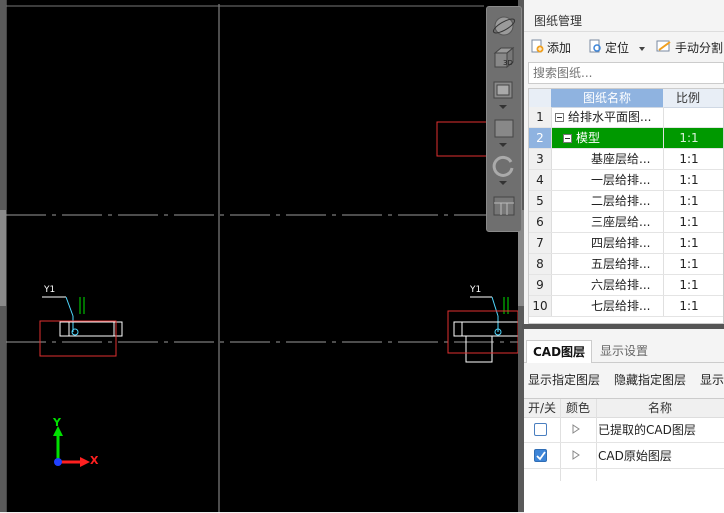 This screenshot has width=724, height=513. What do you see at coordinates (540, 285) in the screenshot?
I see `row-number: 9` at bounding box center [540, 285].